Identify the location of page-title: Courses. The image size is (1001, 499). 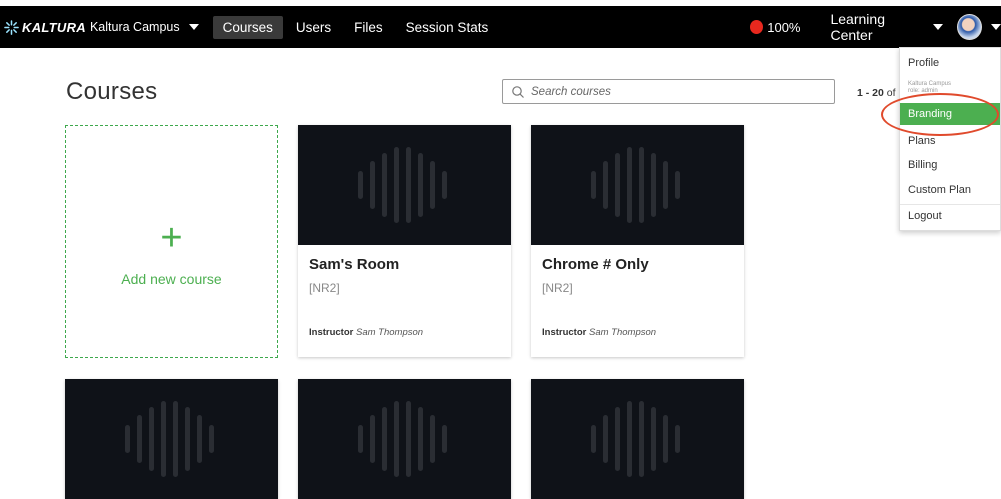
(112, 91).